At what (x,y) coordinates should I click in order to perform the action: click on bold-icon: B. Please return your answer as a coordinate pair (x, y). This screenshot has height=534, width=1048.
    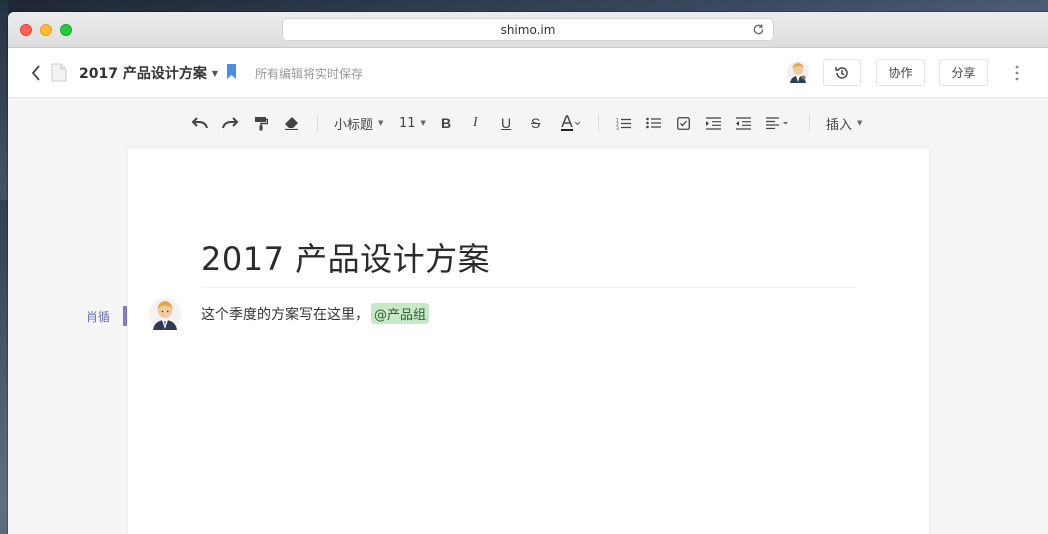
    Looking at the image, I should click on (446, 123).